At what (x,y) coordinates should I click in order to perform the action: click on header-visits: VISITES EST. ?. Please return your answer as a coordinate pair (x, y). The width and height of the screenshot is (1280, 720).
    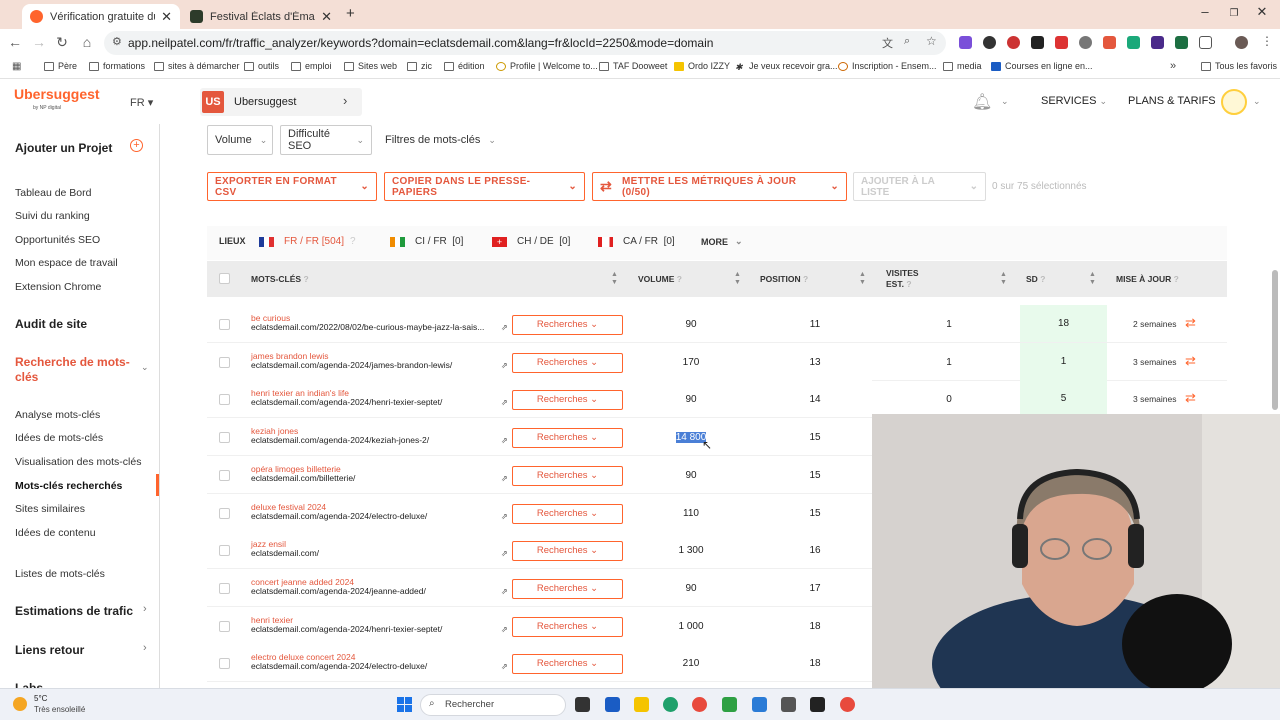
    Looking at the image, I should click on (902, 279).